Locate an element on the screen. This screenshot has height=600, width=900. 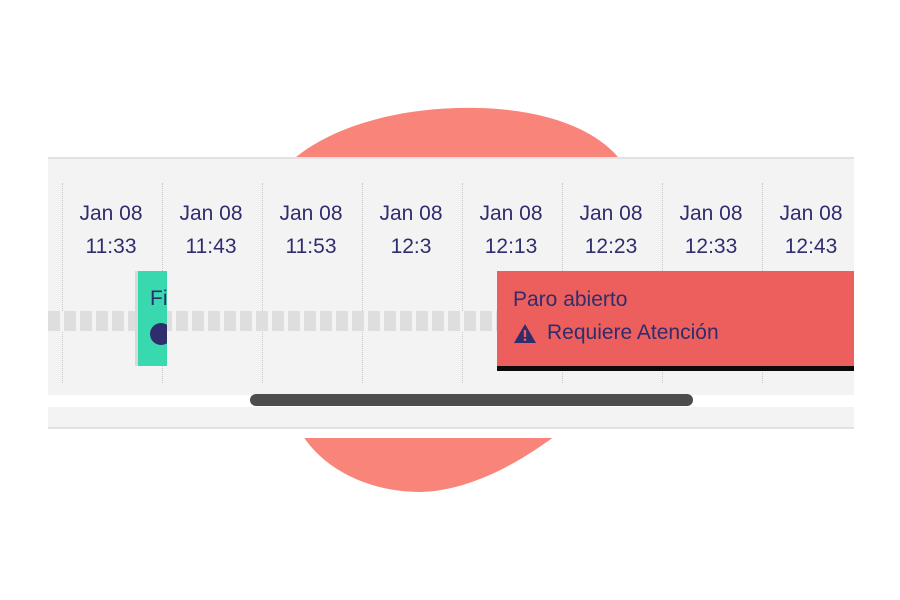
event-block-green: Fi is located at coordinates (151, 318).